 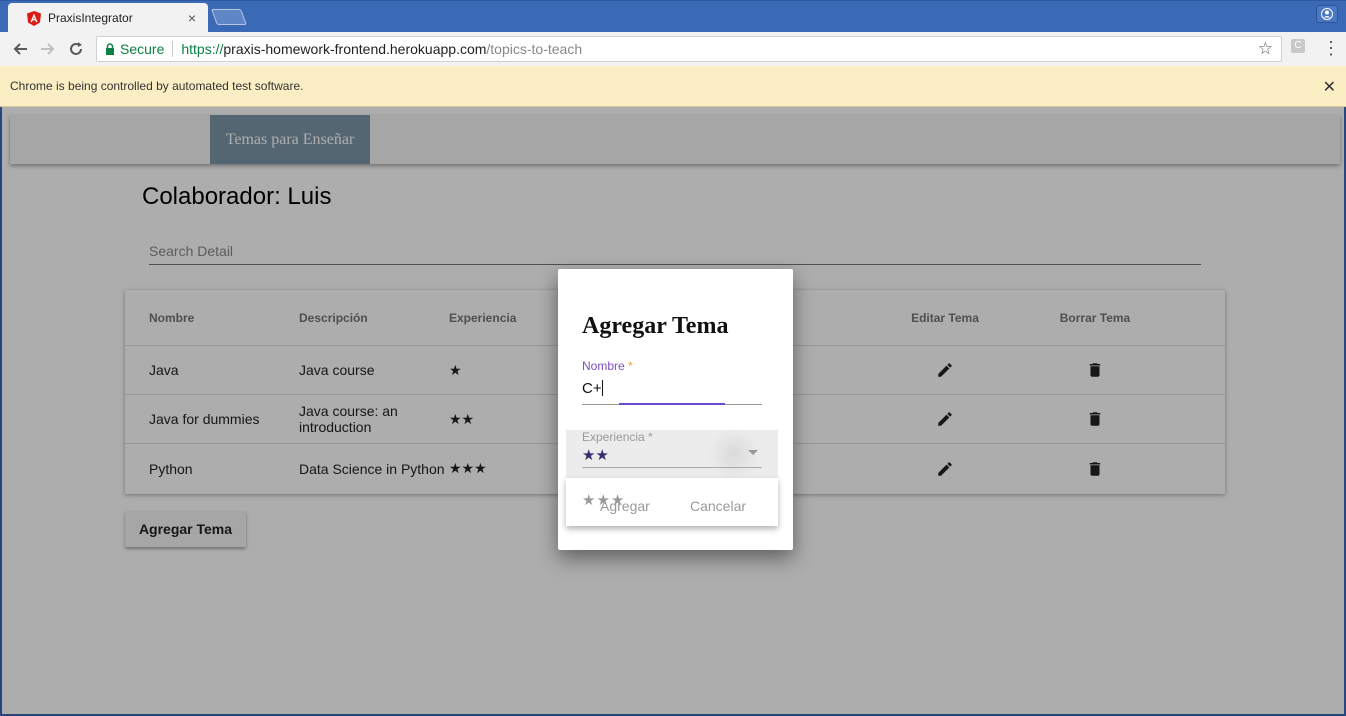 I want to click on nombre-input: C+, so click(x=672, y=391).